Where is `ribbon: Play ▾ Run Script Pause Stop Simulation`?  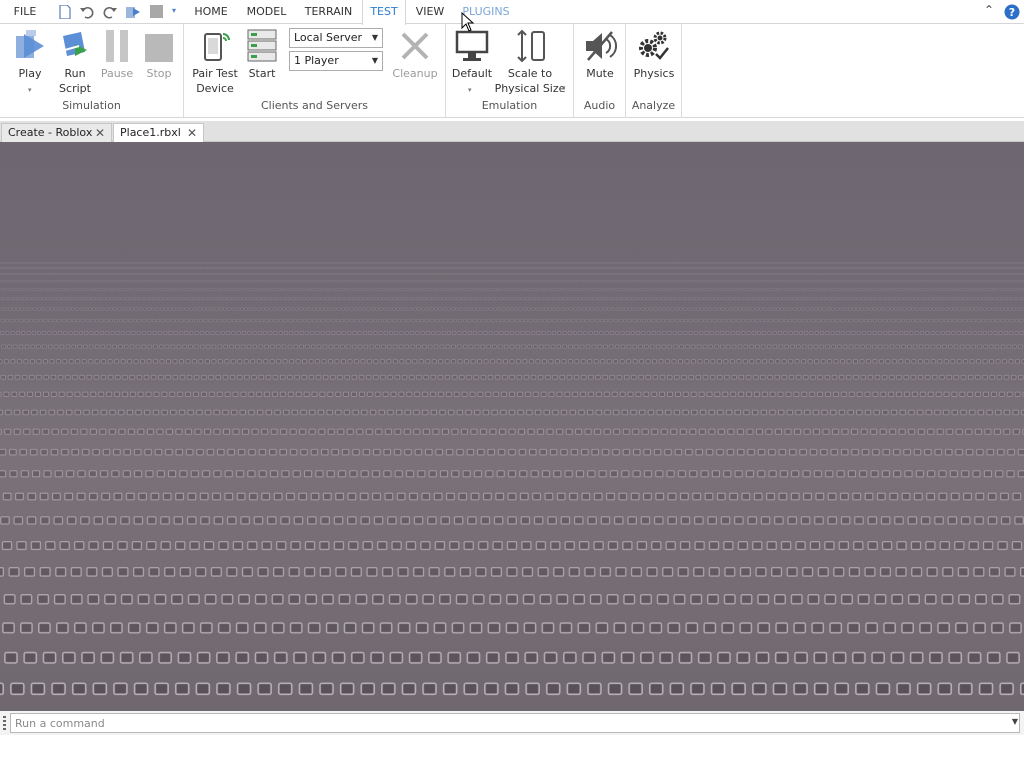 ribbon: Play ▾ Run Script Pause Stop Simulation is located at coordinates (512, 71).